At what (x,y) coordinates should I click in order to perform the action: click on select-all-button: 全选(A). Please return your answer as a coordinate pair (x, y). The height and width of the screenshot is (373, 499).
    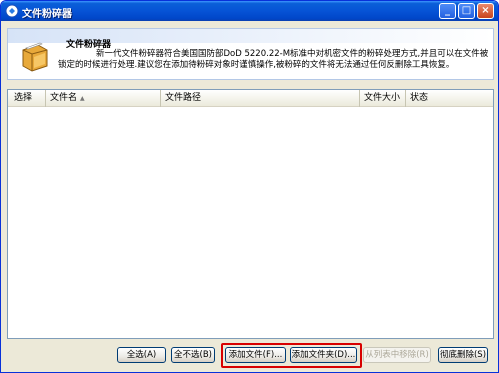
    Looking at the image, I should click on (141, 355).